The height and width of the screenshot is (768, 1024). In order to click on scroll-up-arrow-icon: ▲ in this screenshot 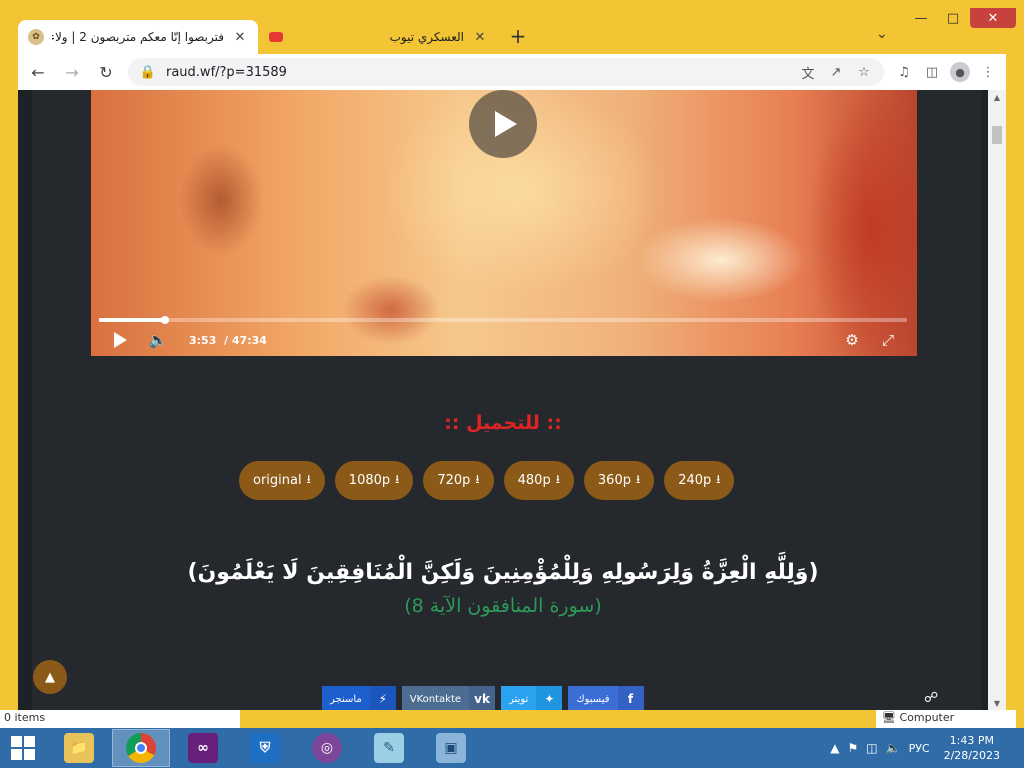, I will do `click(997, 97)`.